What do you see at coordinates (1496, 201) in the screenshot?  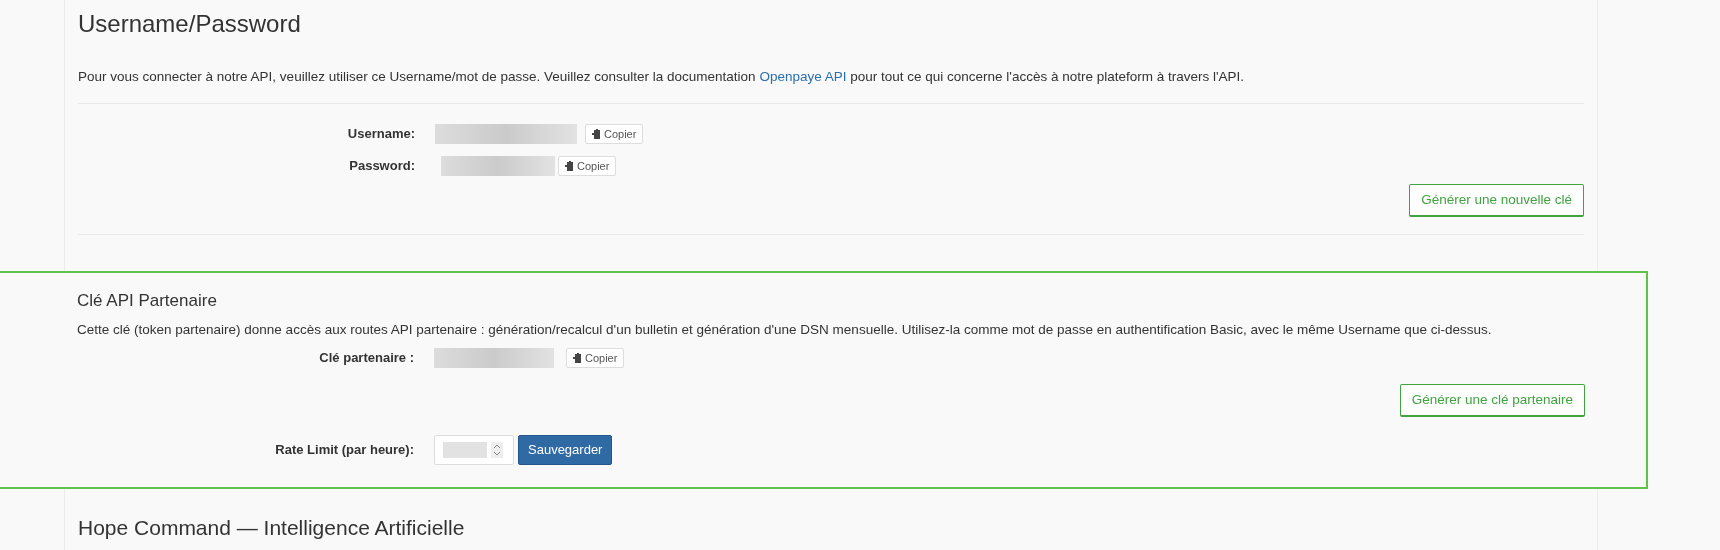 I see `generate-key-button: Générer une nouvelle clé` at bounding box center [1496, 201].